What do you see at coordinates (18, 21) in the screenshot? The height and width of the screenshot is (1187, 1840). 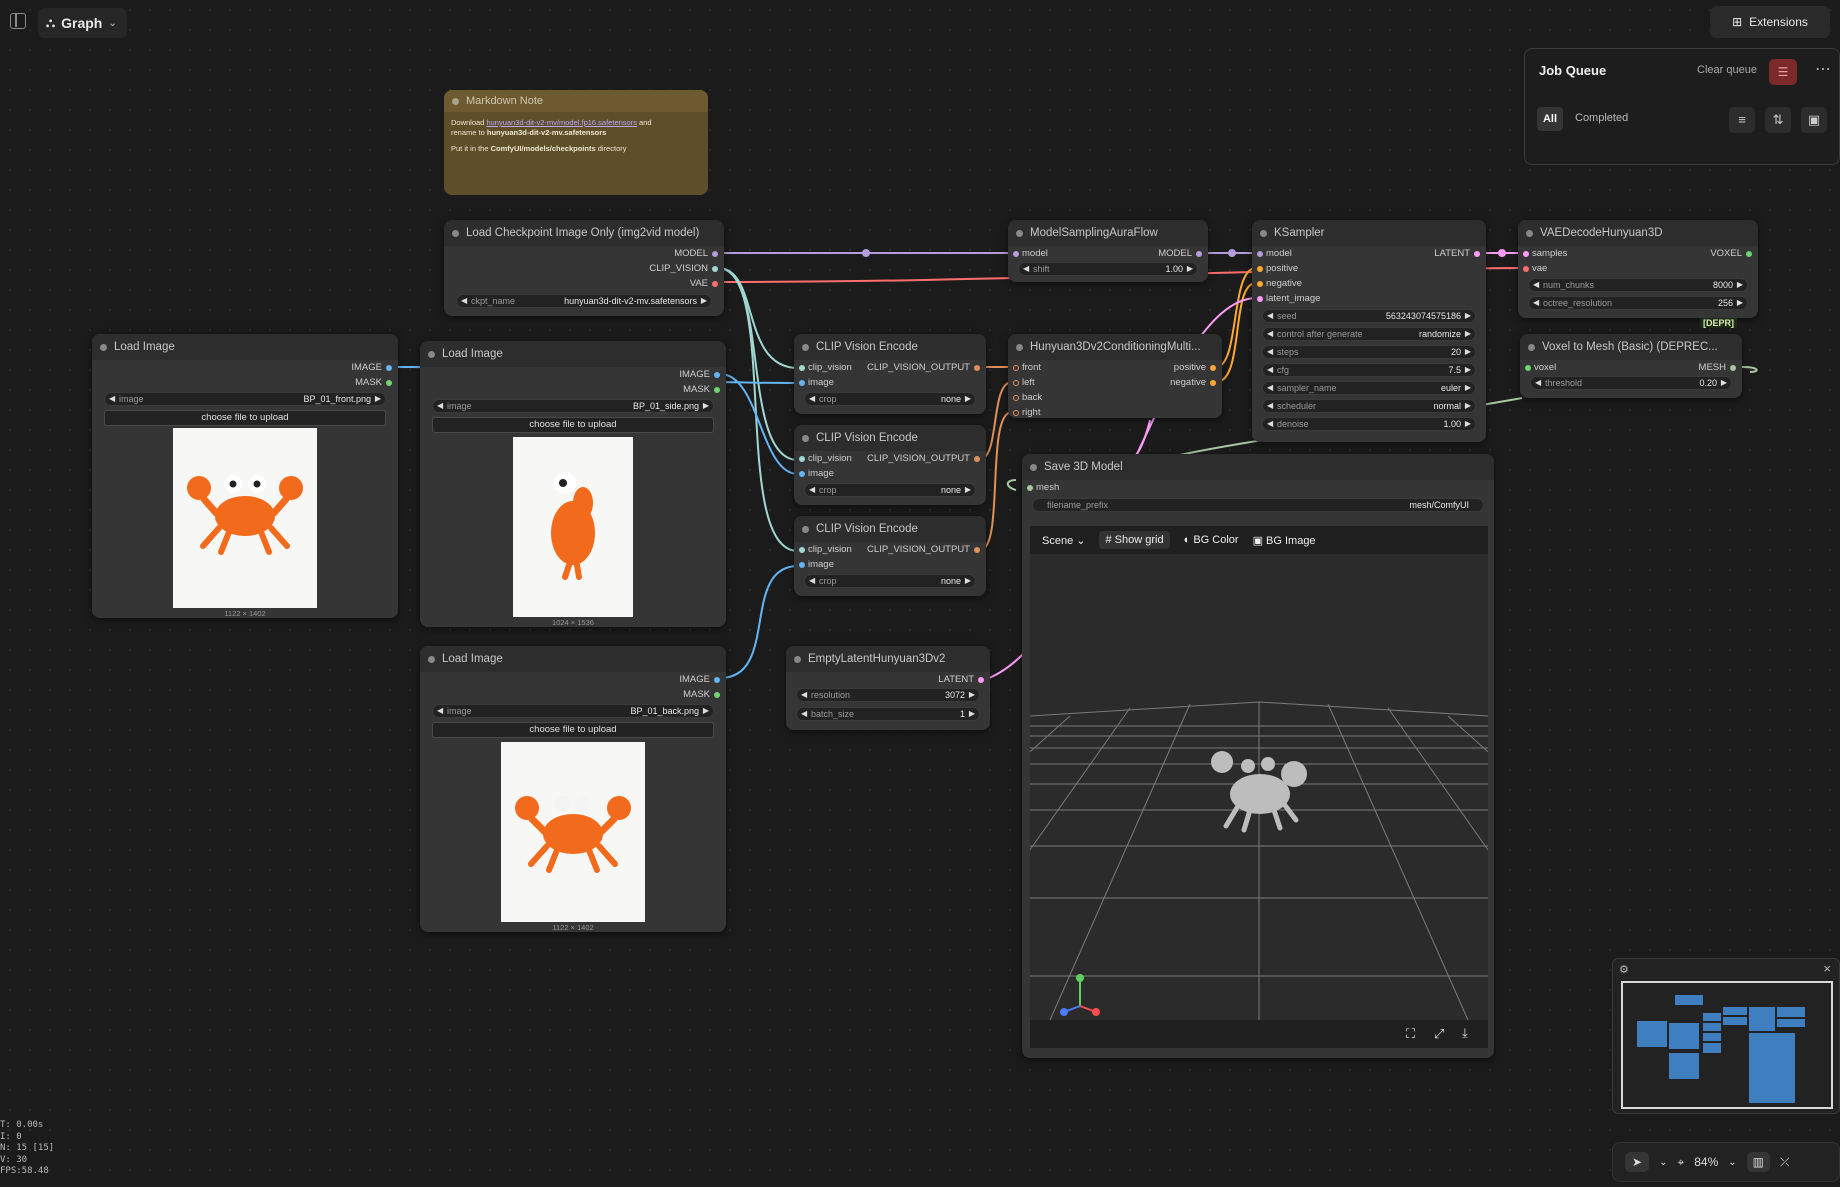 I see `sidebar-toggle-icon` at bounding box center [18, 21].